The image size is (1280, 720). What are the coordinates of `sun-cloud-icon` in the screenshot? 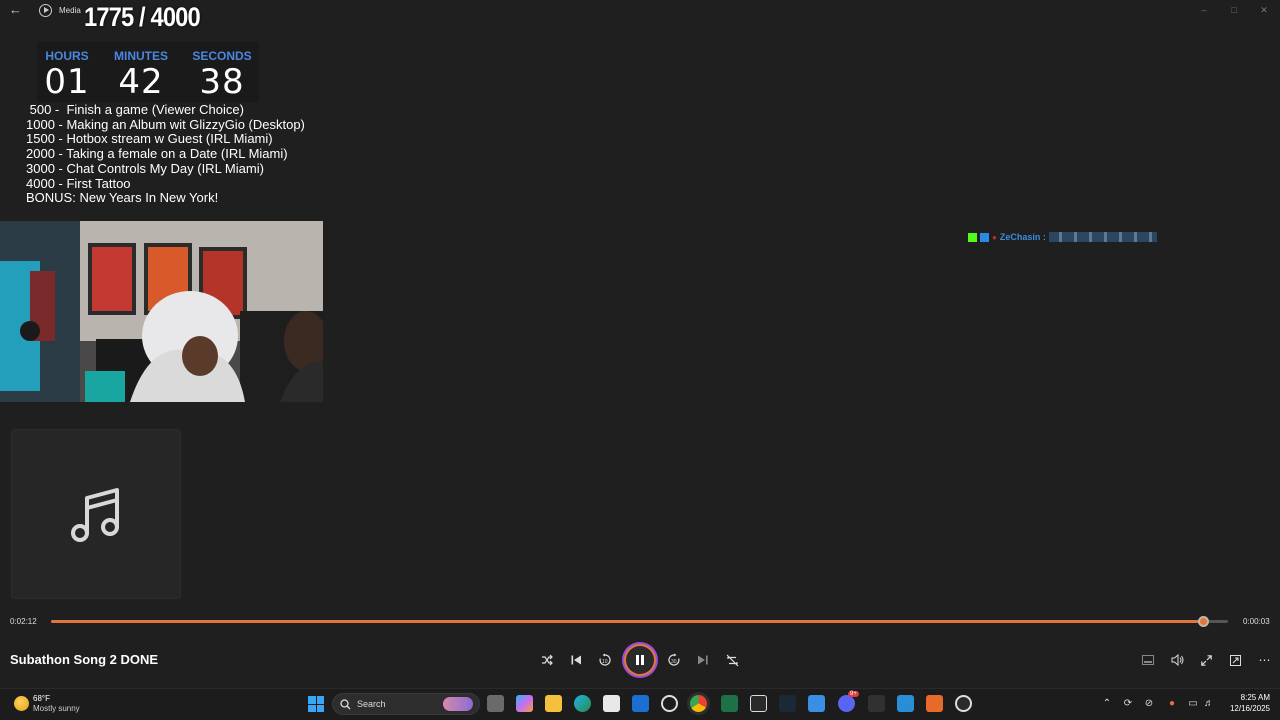 It's located at (21, 703).